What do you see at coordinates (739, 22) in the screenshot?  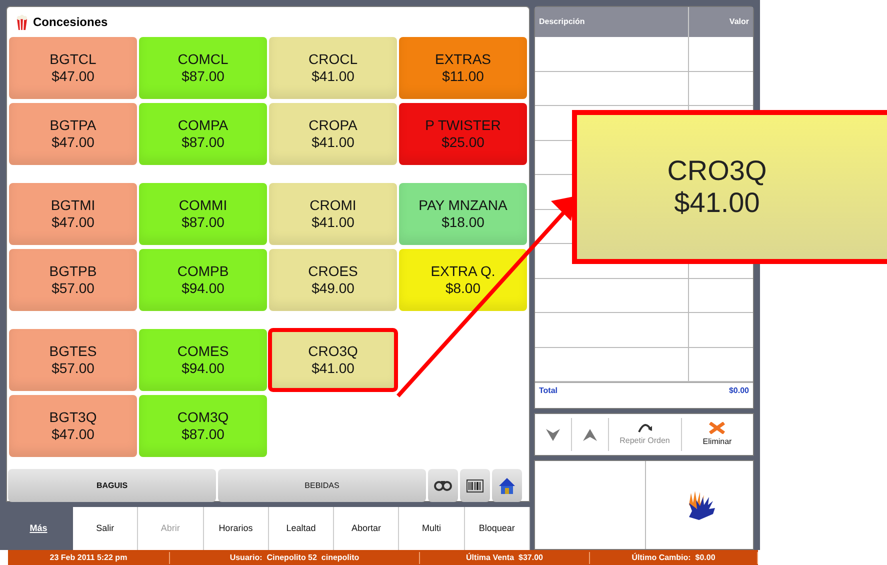 I see `column-header: Valor` at bounding box center [739, 22].